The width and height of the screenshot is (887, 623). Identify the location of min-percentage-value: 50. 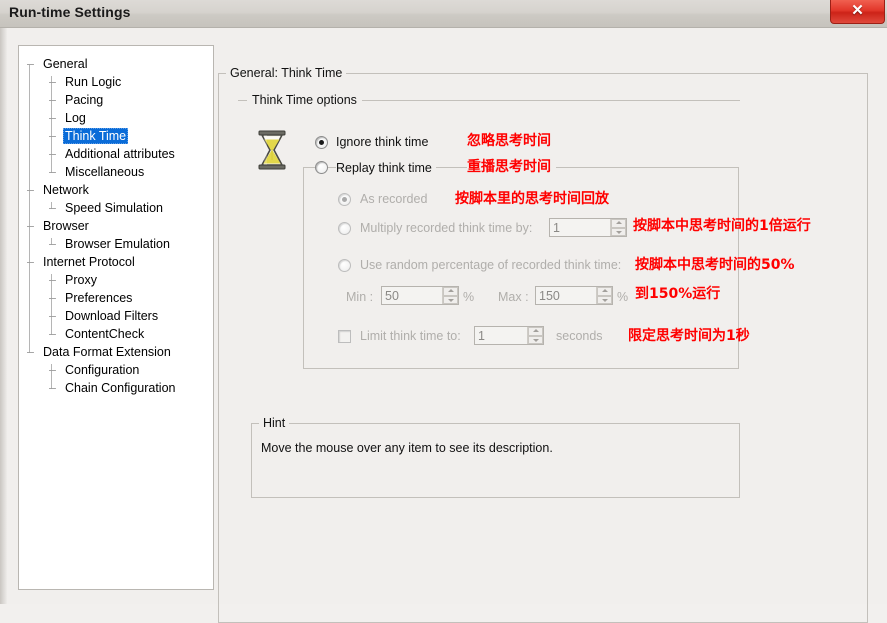
(412, 295).